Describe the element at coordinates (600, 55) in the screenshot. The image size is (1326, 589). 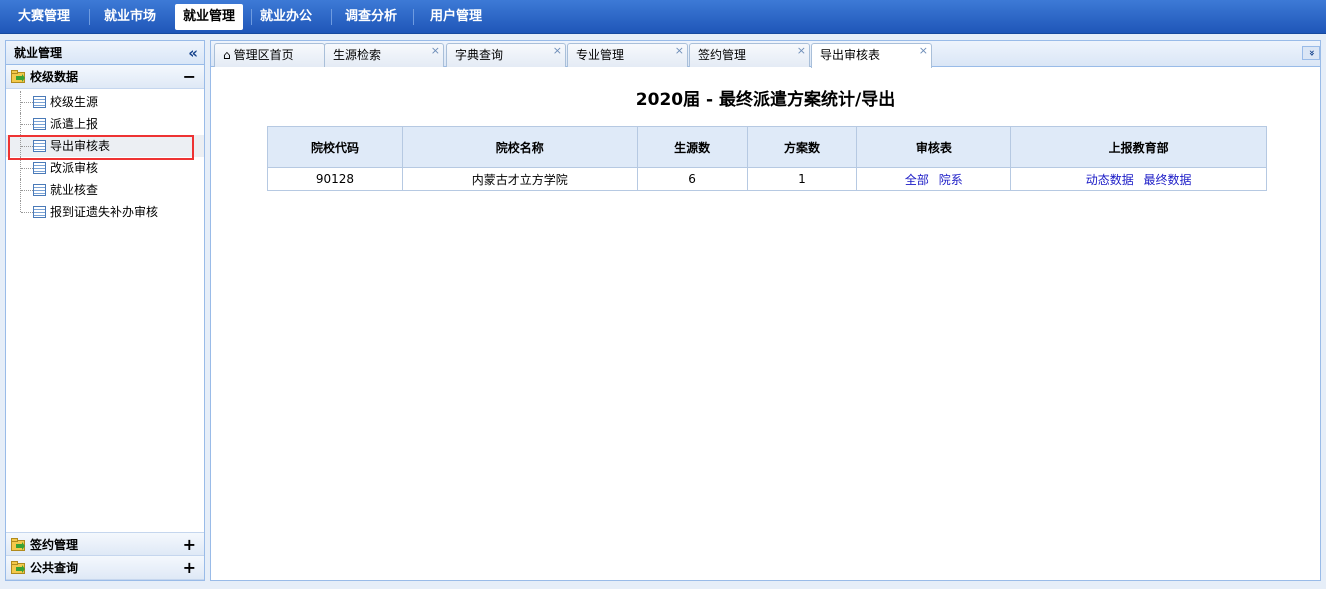
I see `tab-label: 专业管理` at that location.